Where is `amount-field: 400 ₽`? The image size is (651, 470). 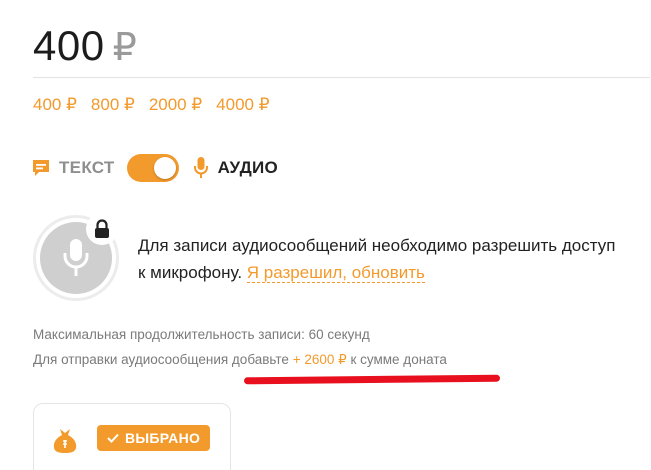
amount-field: 400 ₽ is located at coordinates (341, 50).